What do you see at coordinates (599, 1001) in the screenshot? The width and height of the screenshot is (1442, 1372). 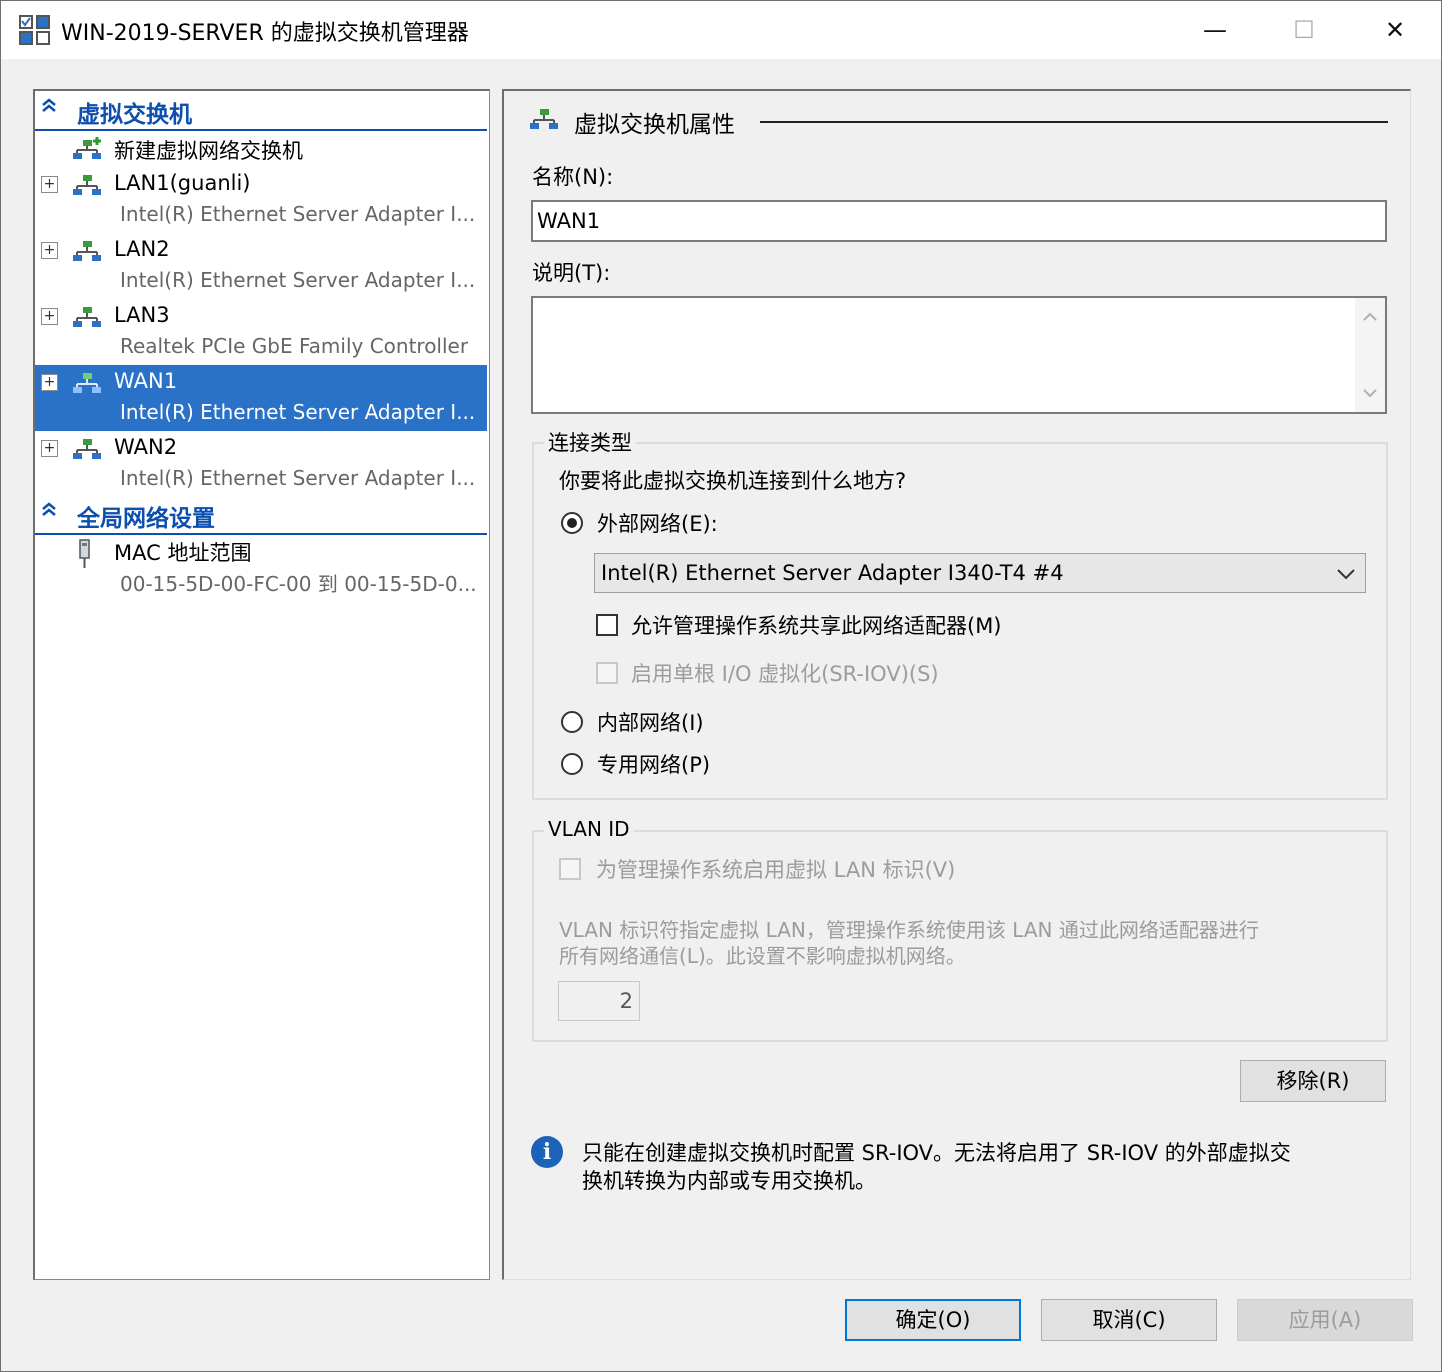 I see `vlan-id-input: 2` at bounding box center [599, 1001].